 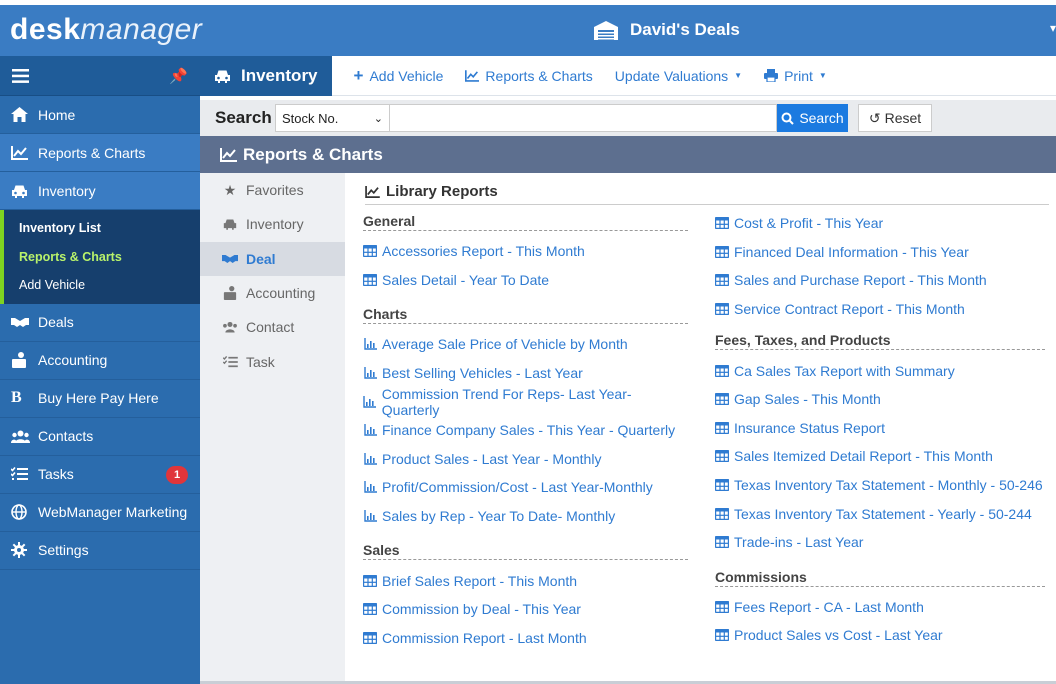 I want to click on subnav-reports-charts: Reports & Charts, so click(x=102, y=257).